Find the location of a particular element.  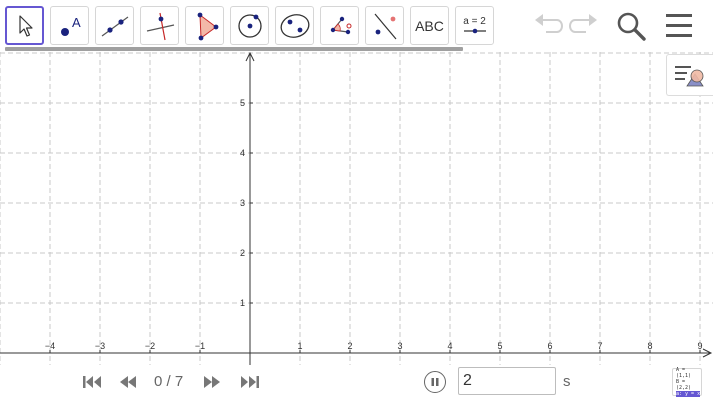

point-icon: A is located at coordinates (70, 25).